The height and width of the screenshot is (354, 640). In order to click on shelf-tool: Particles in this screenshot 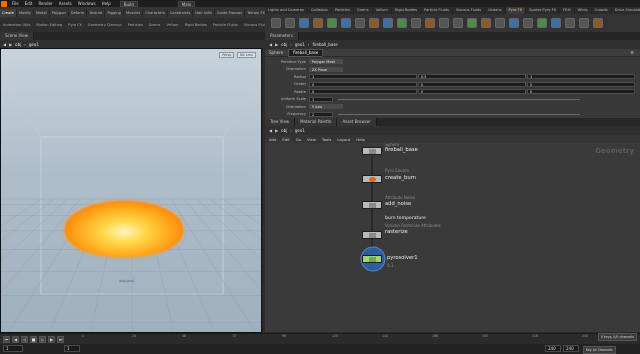, I will do `click(135, 25)`.